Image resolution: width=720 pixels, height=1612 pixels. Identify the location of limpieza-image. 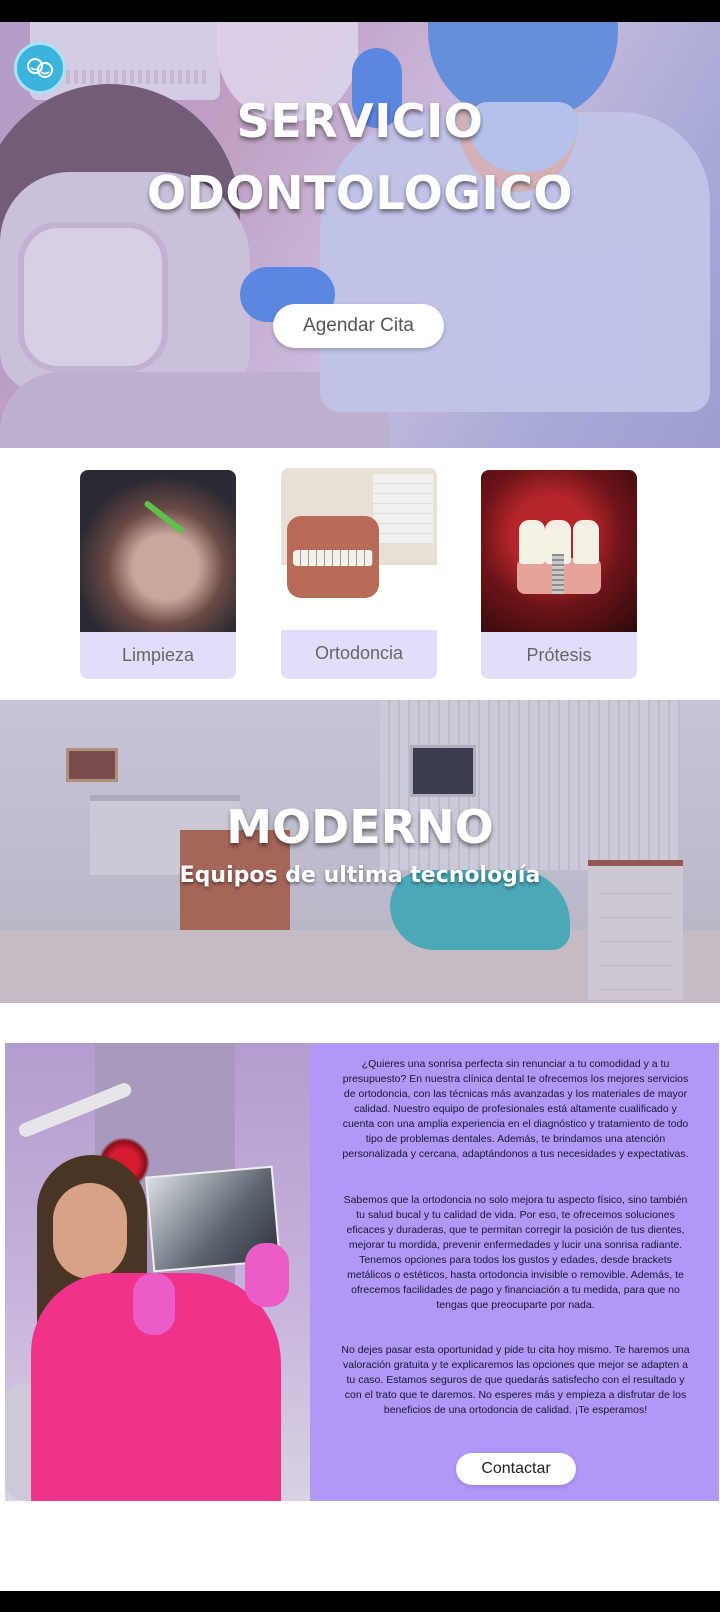
(158, 551).